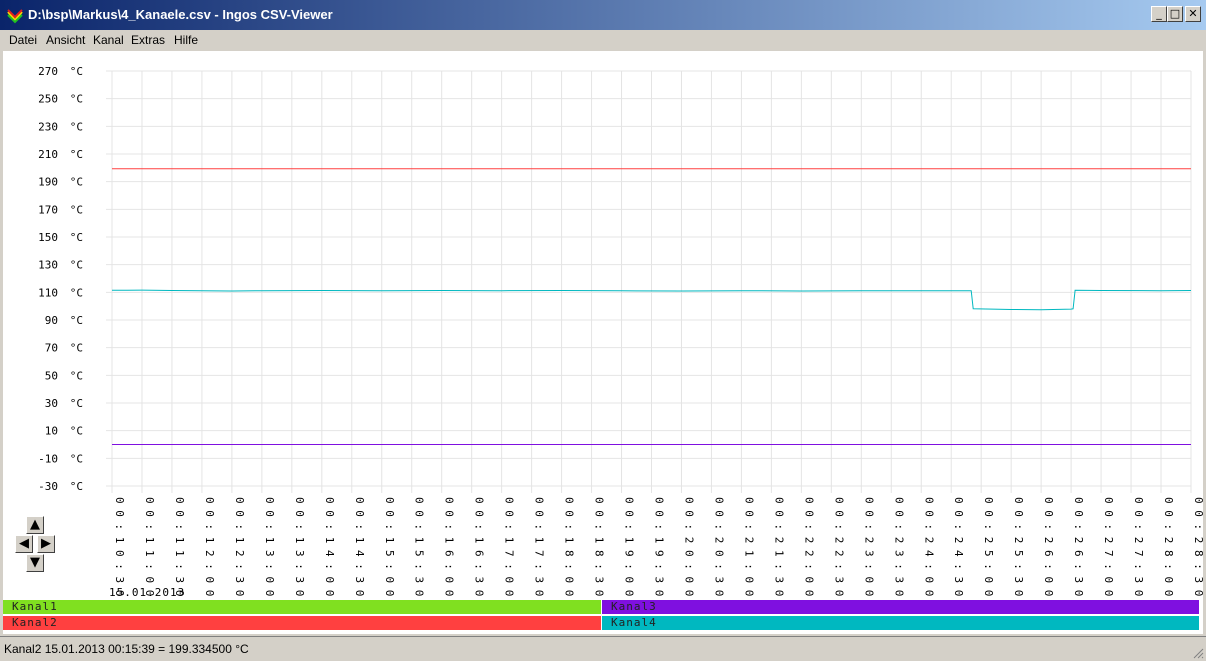  I want to click on x-tick-label: 0 0 : 1 7 : 0 0, so click(509, 546).